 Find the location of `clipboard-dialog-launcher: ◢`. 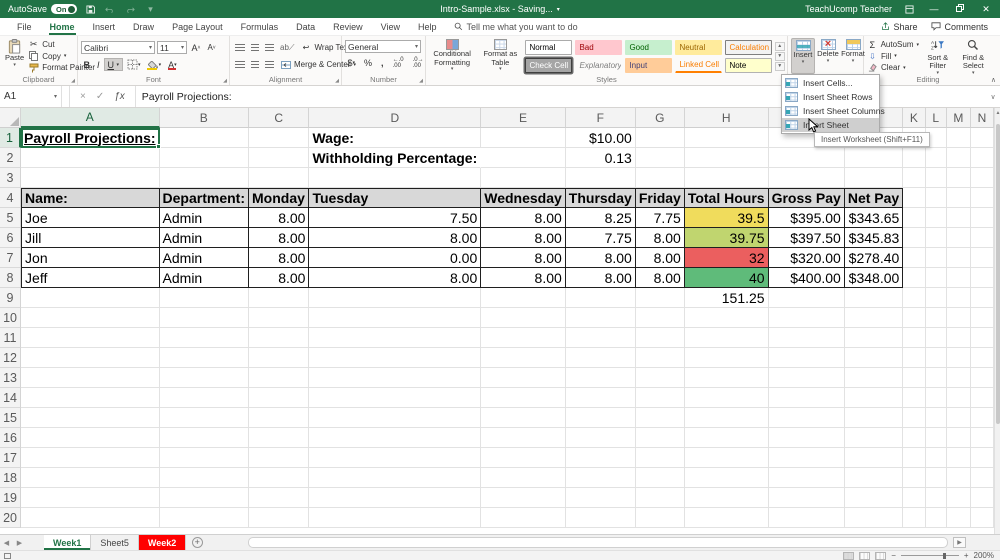

clipboard-dialog-launcher: ◢ is located at coordinates (73, 81).